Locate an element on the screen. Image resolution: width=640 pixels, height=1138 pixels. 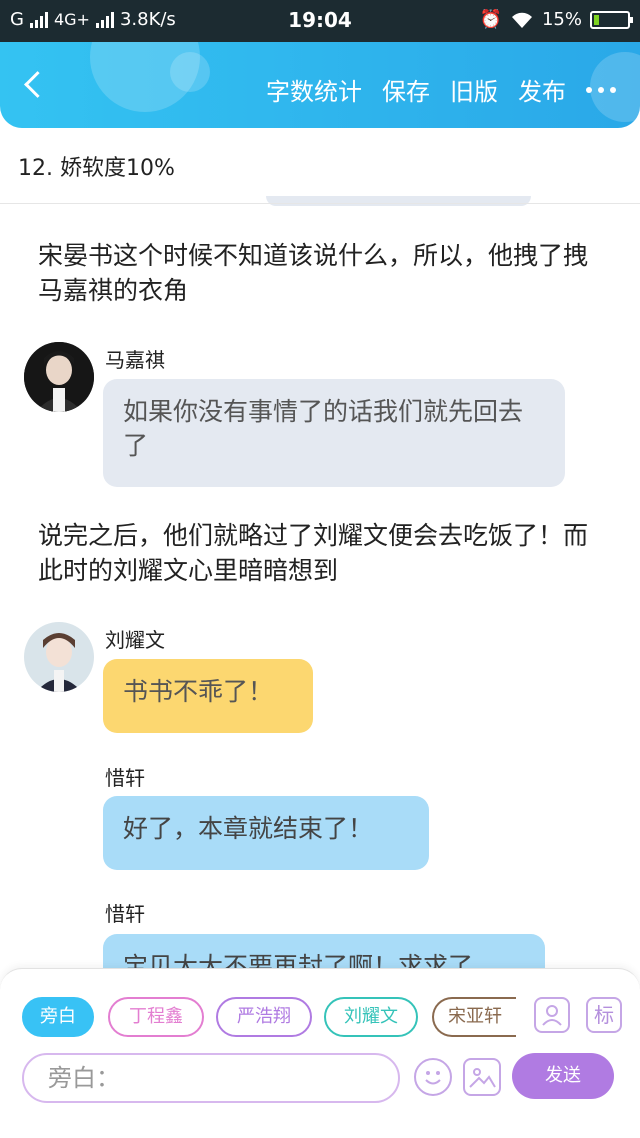
more-icon is located at coordinates (601, 90).